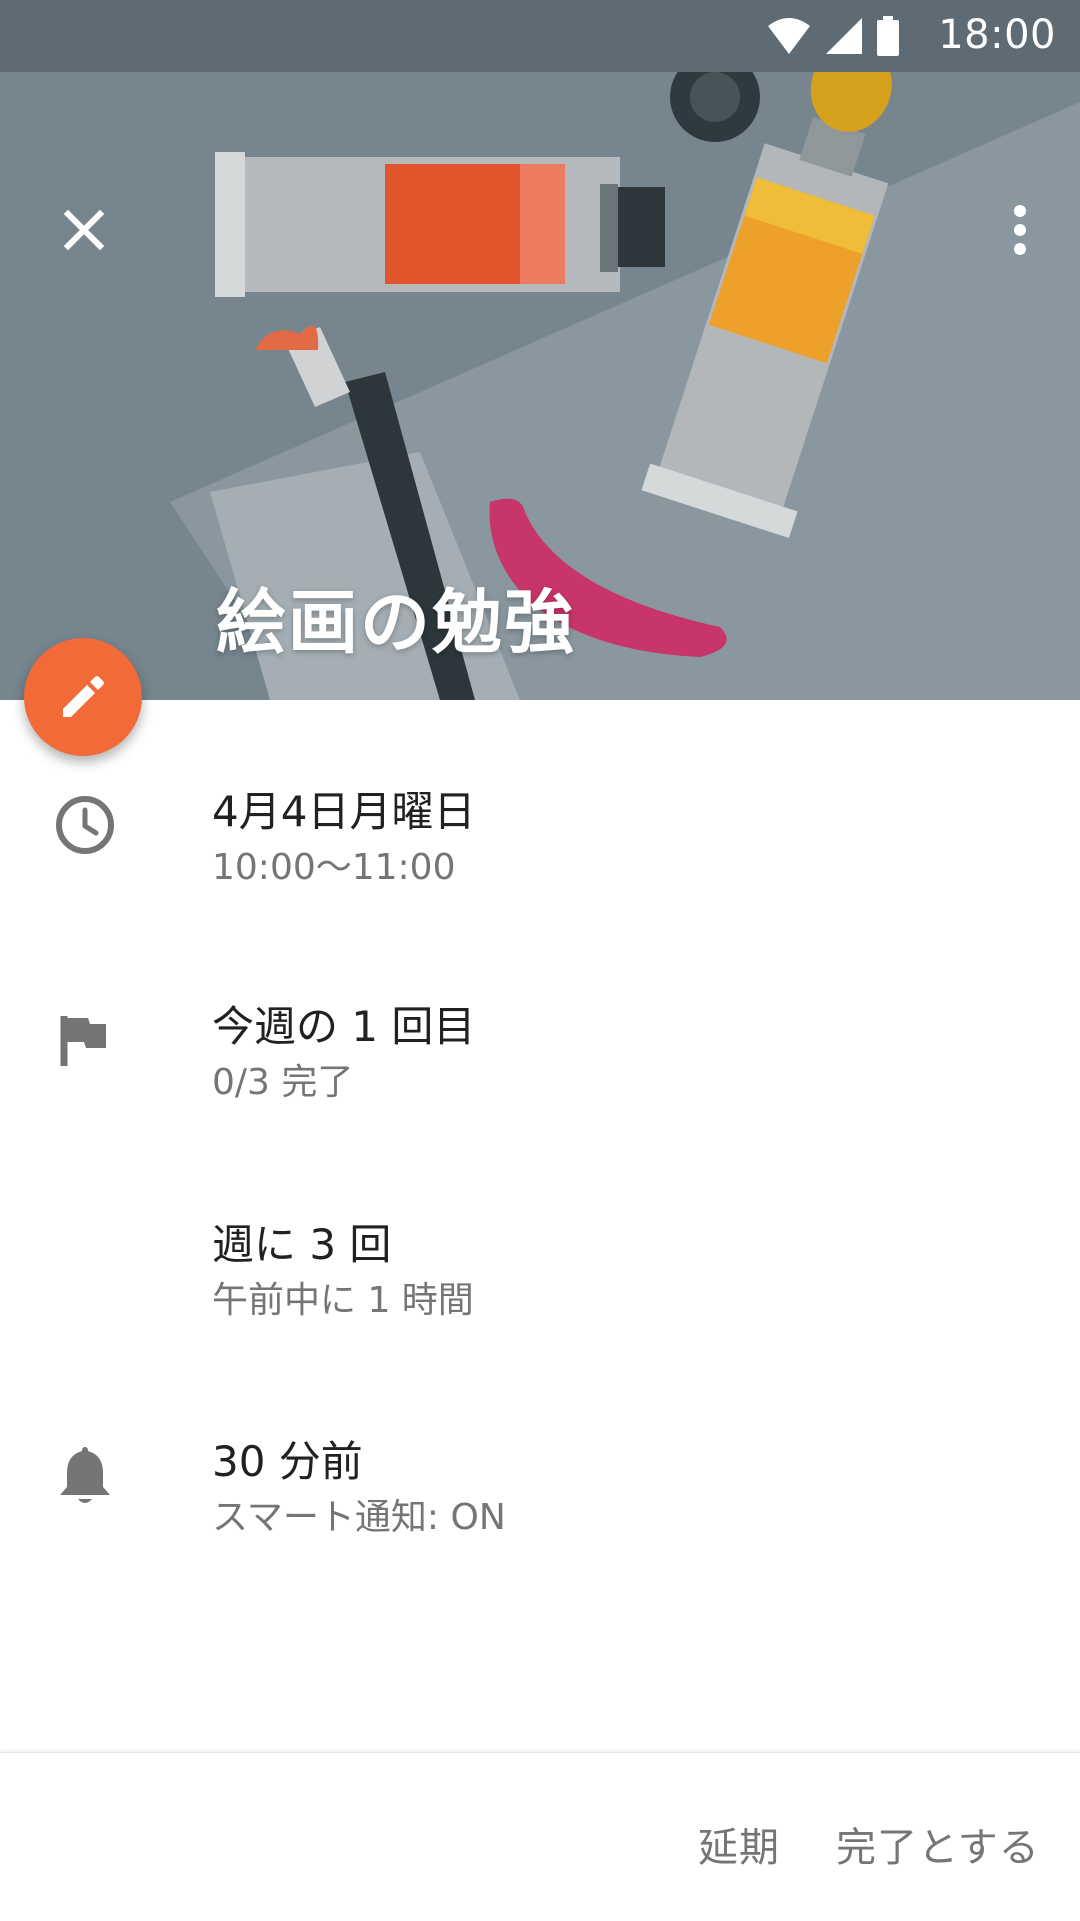  I want to click on edit-pencil-icon, so click(83, 696).